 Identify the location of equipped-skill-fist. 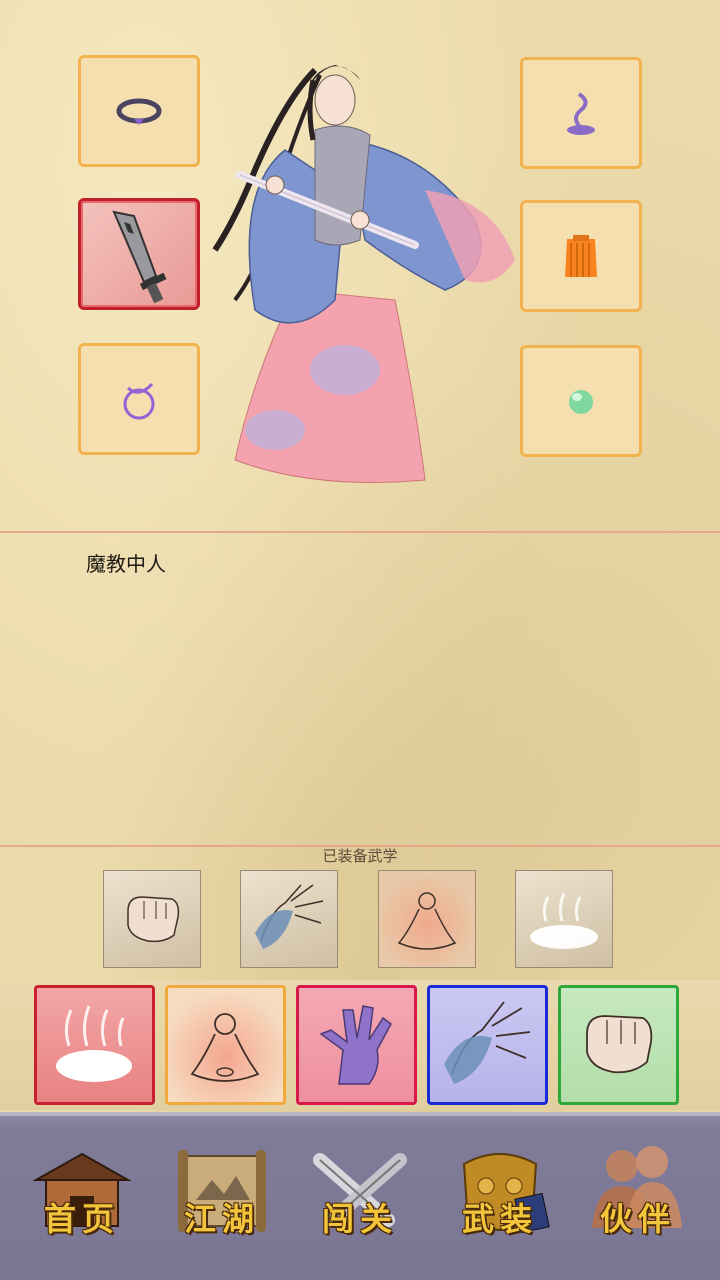
(152, 919).